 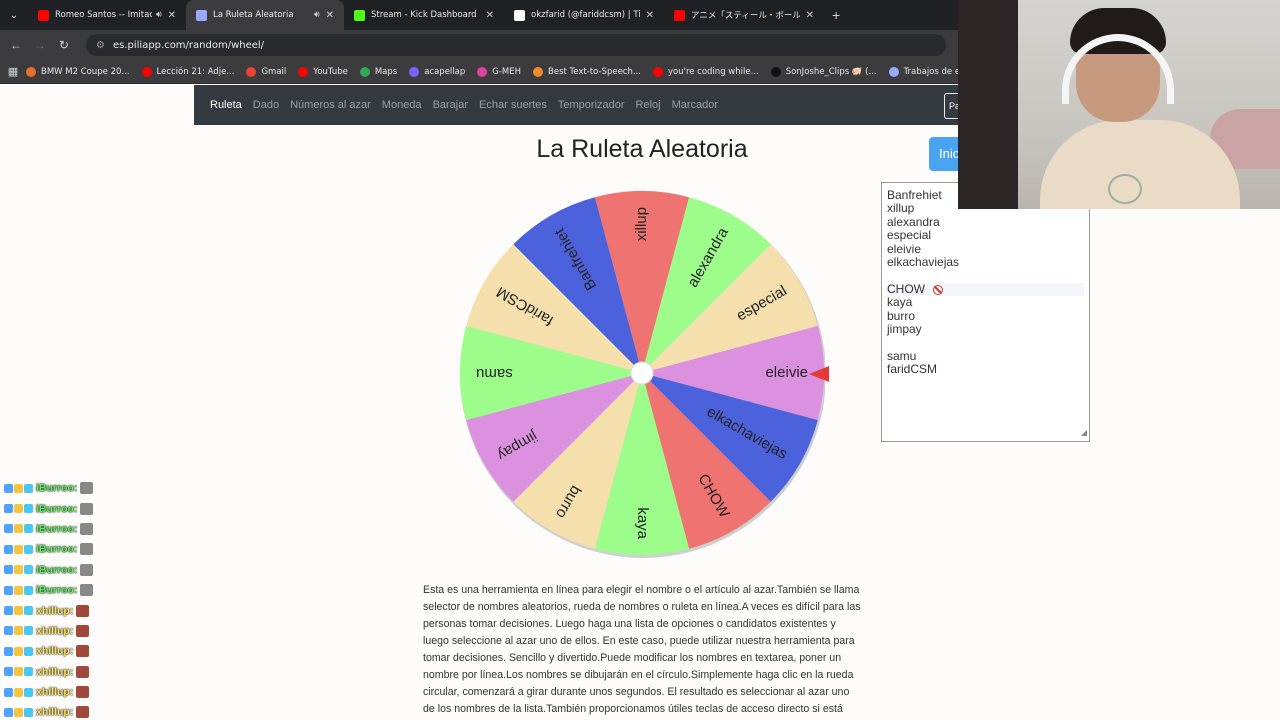 What do you see at coordinates (378, 71) in the screenshot?
I see `bookmark-item: Maps` at bounding box center [378, 71].